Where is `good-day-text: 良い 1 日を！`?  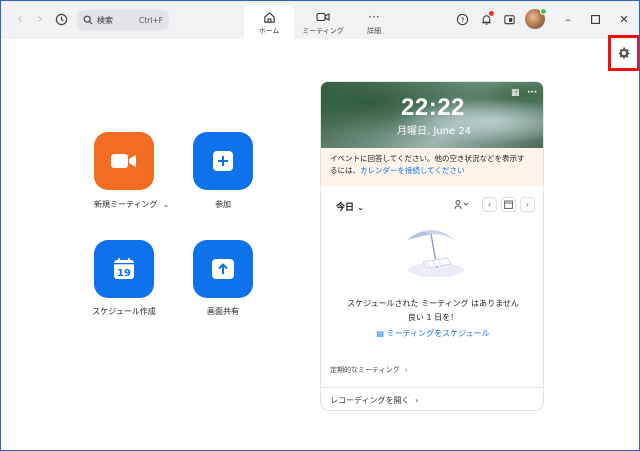 good-day-text: 良い 1 日を！ is located at coordinates (433, 317).